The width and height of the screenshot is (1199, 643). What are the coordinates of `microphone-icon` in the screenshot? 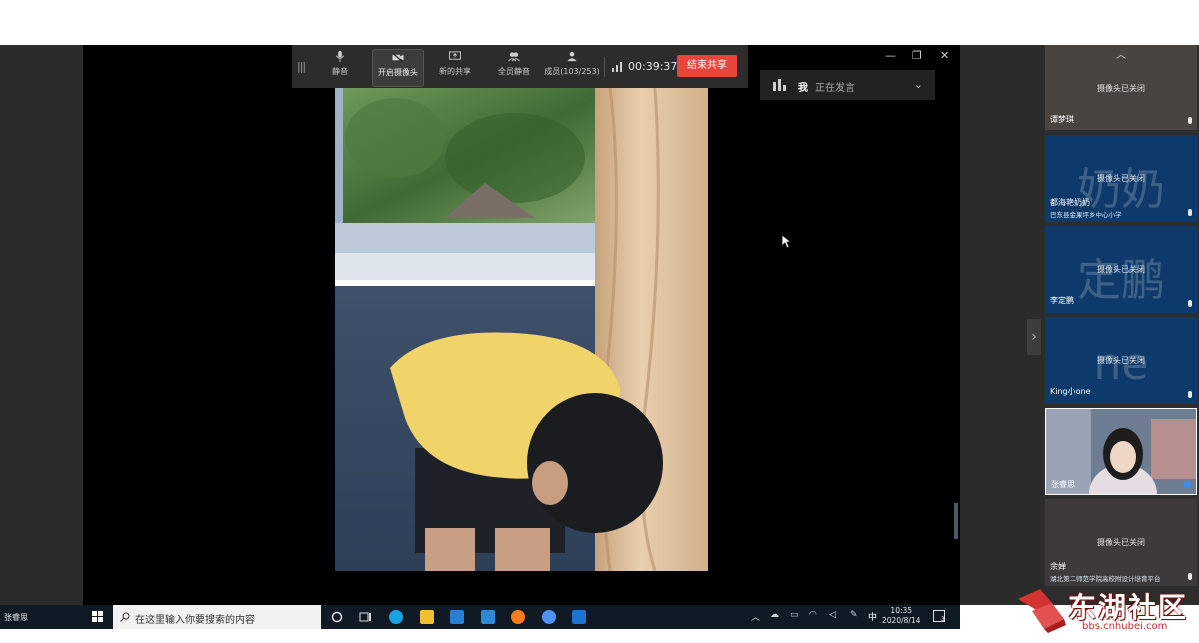 It's located at (340, 56).